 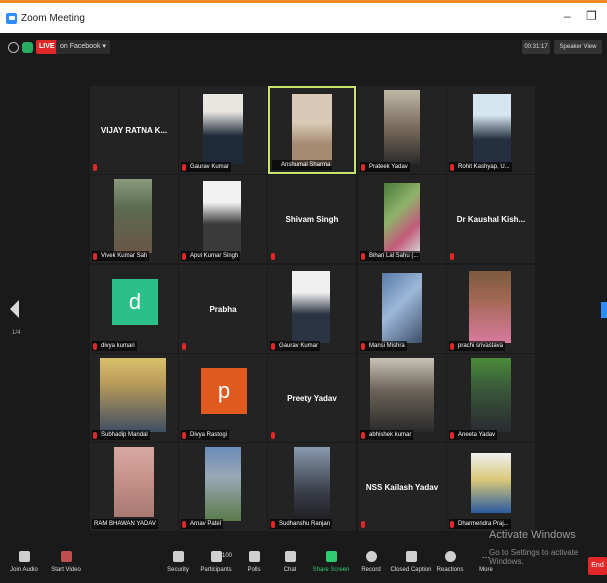 I want to click on participant-name-label: Vivek Kumar Sah, so click(x=121, y=256).